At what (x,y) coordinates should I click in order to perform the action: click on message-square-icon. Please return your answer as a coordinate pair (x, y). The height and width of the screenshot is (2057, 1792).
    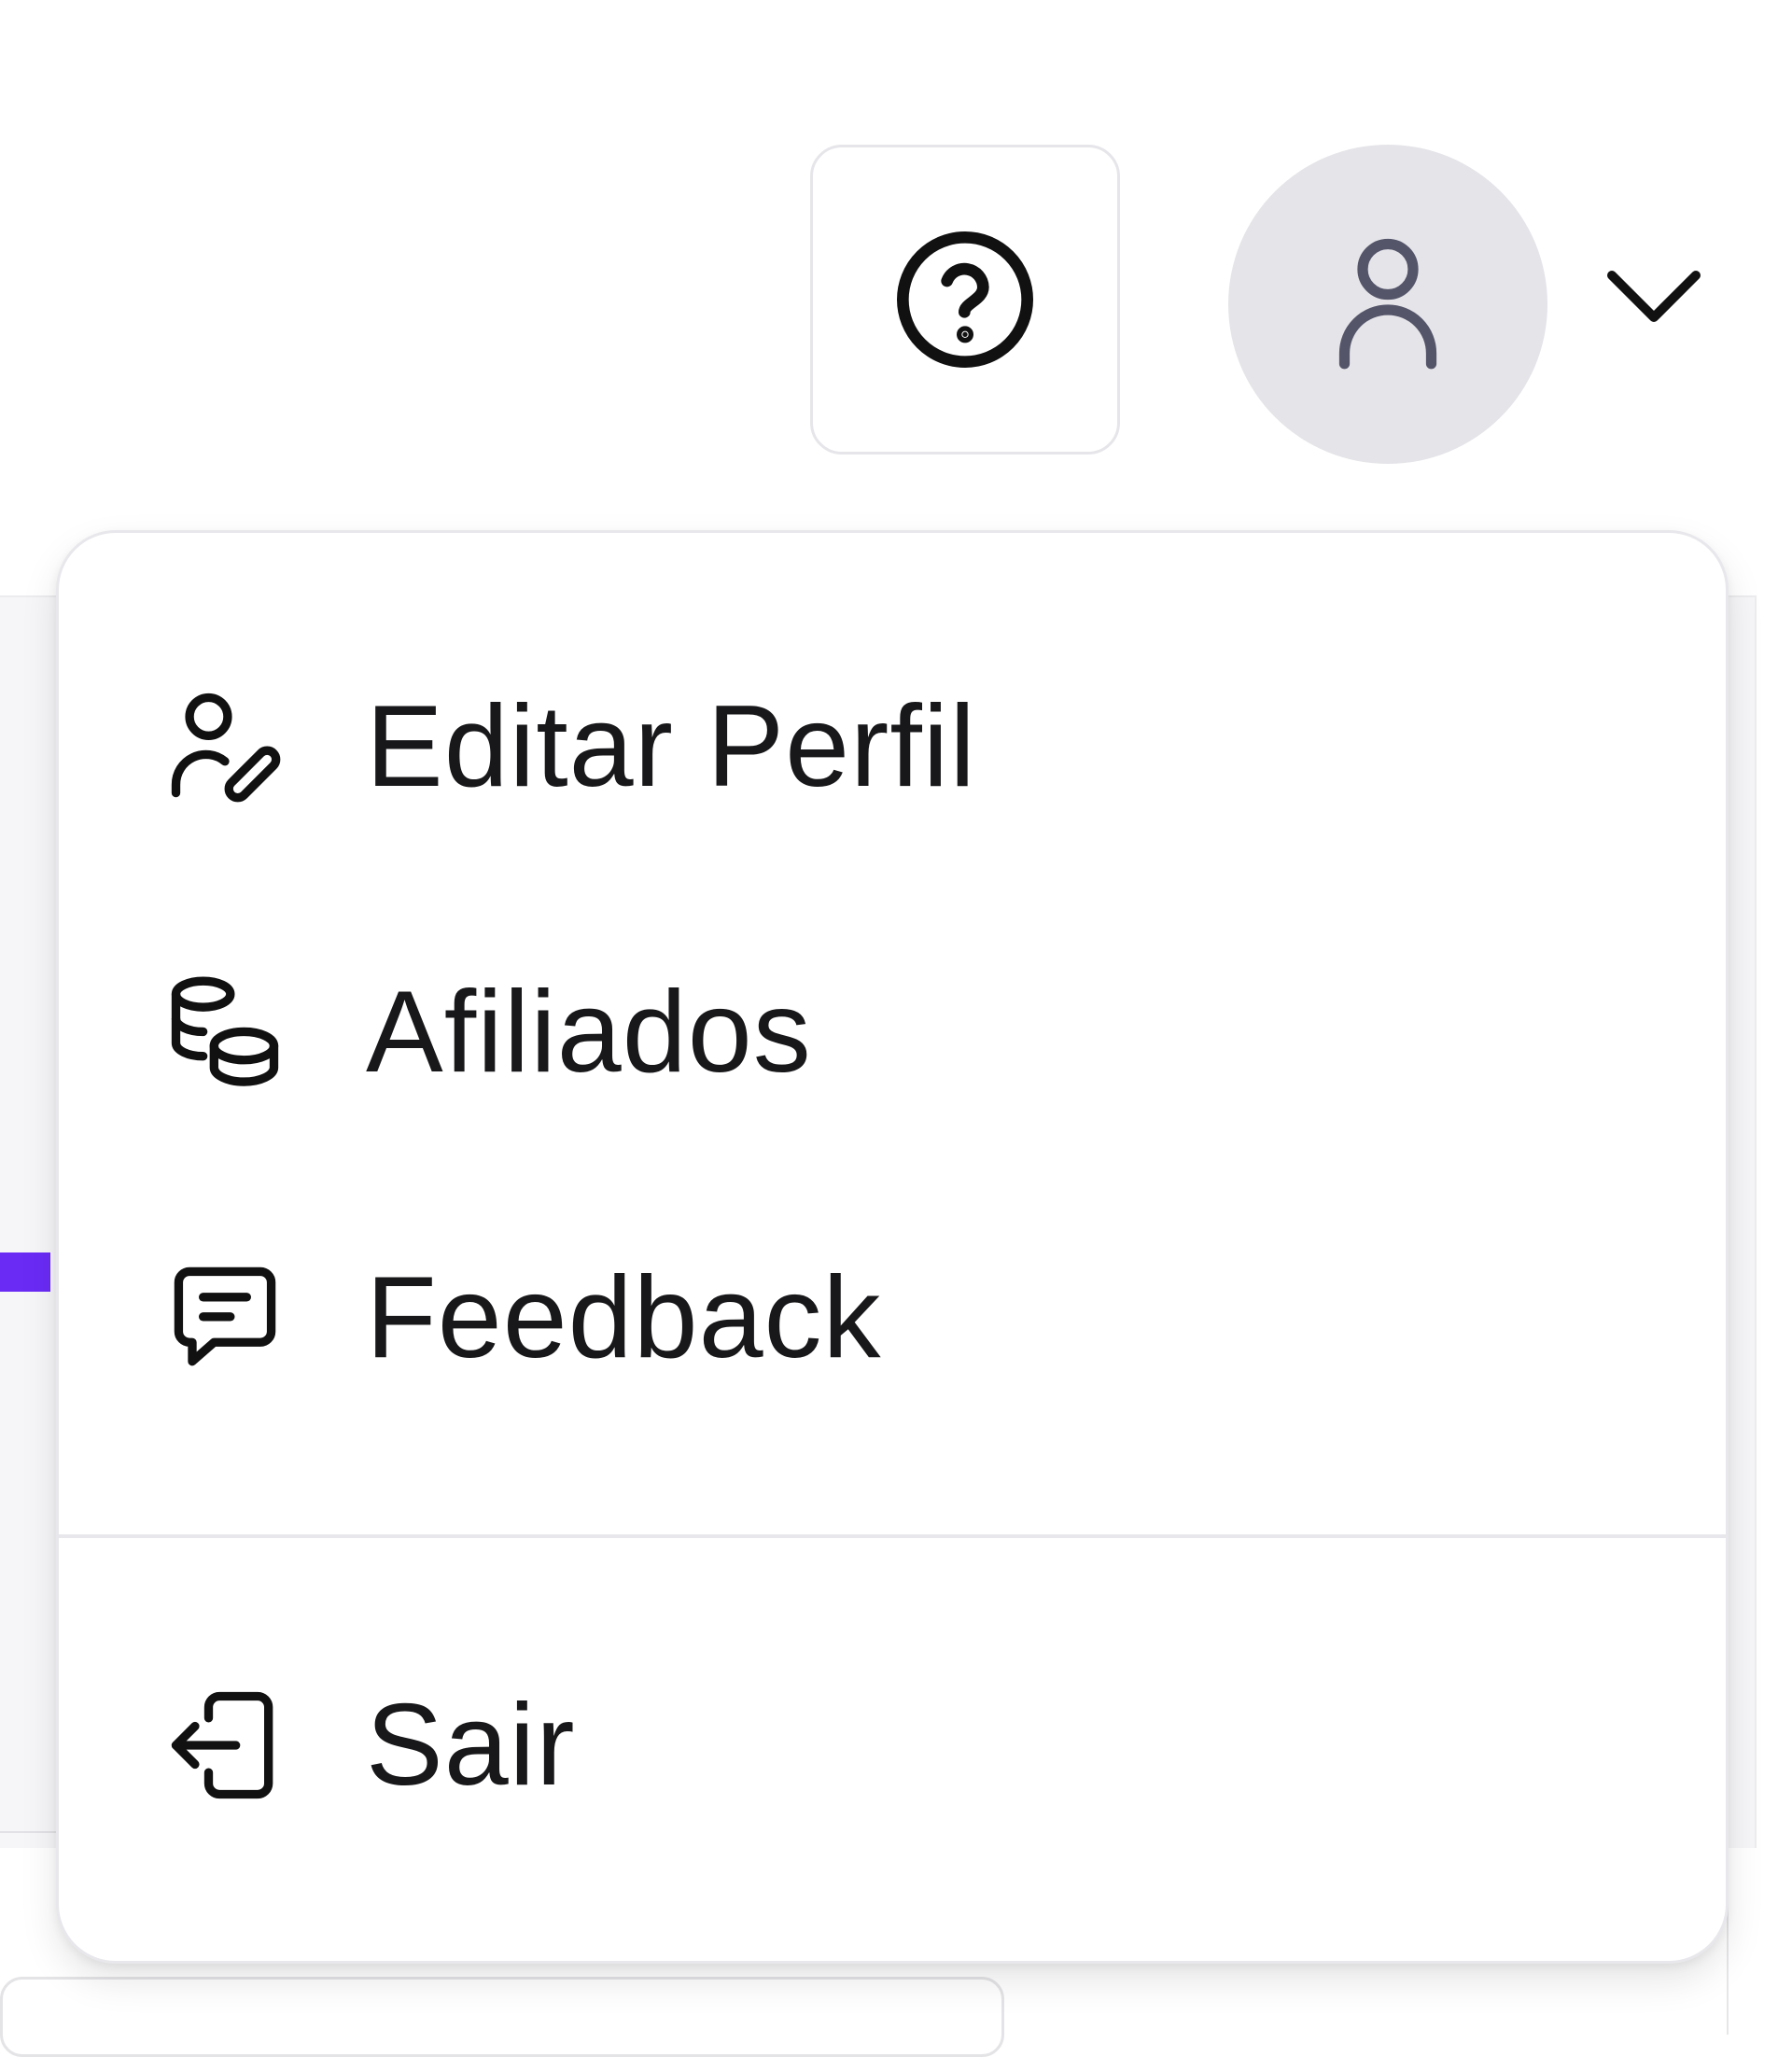
    Looking at the image, I should click on (225, 1318).